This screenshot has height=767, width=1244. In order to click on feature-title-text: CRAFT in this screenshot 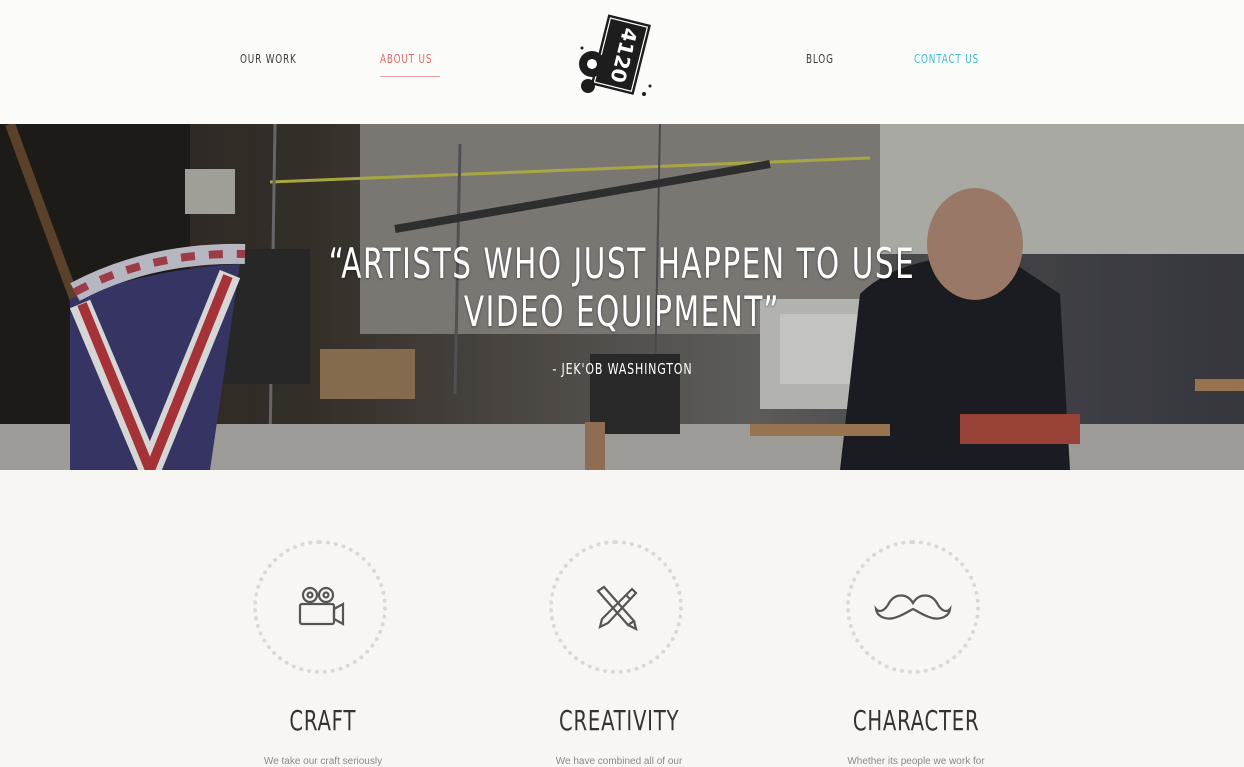, I will do `click(323, 720)`.